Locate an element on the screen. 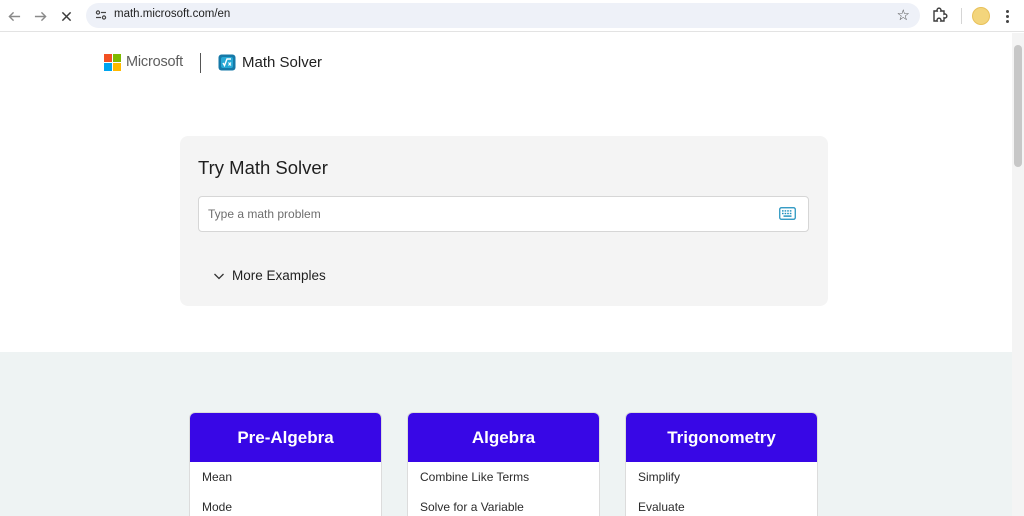  category-link: Mode is located at coordinates (285, 504).